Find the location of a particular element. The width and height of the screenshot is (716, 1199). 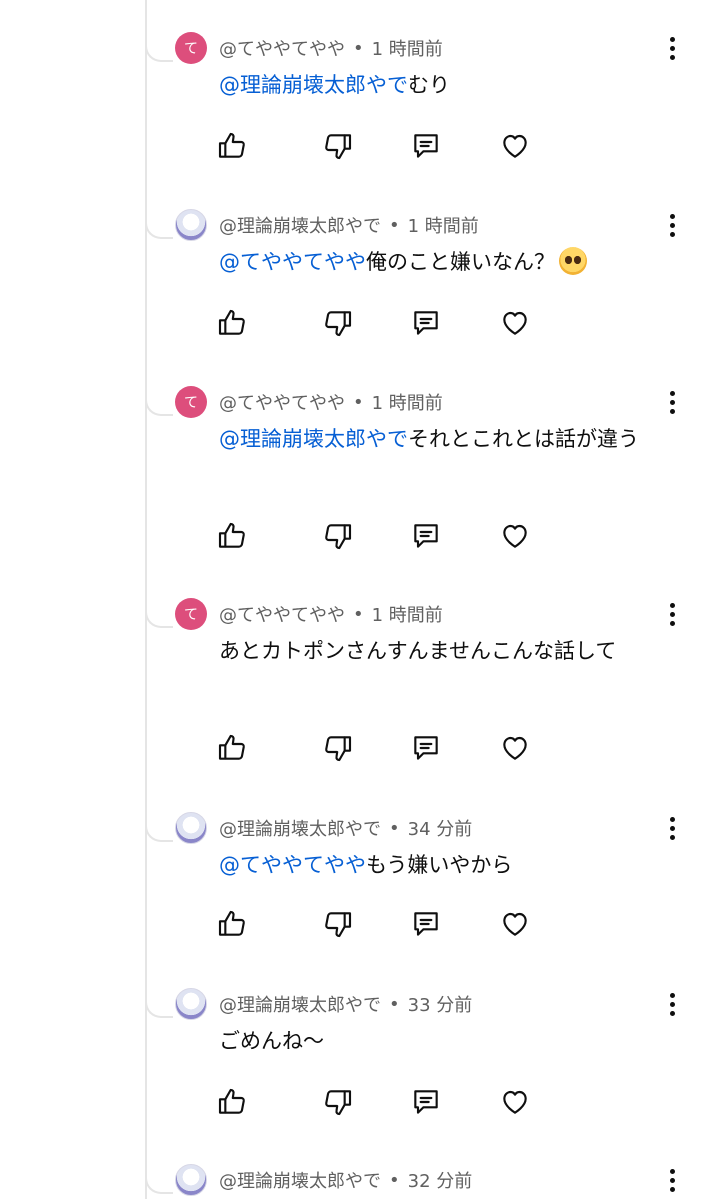

comment-body: むり is located at coordinates (429, 85).